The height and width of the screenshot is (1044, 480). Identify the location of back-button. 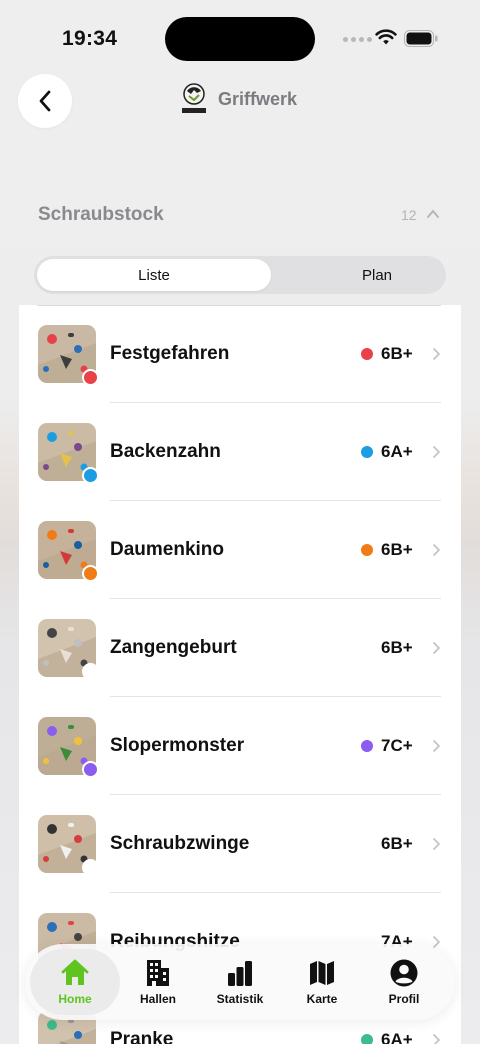
(45, 101).